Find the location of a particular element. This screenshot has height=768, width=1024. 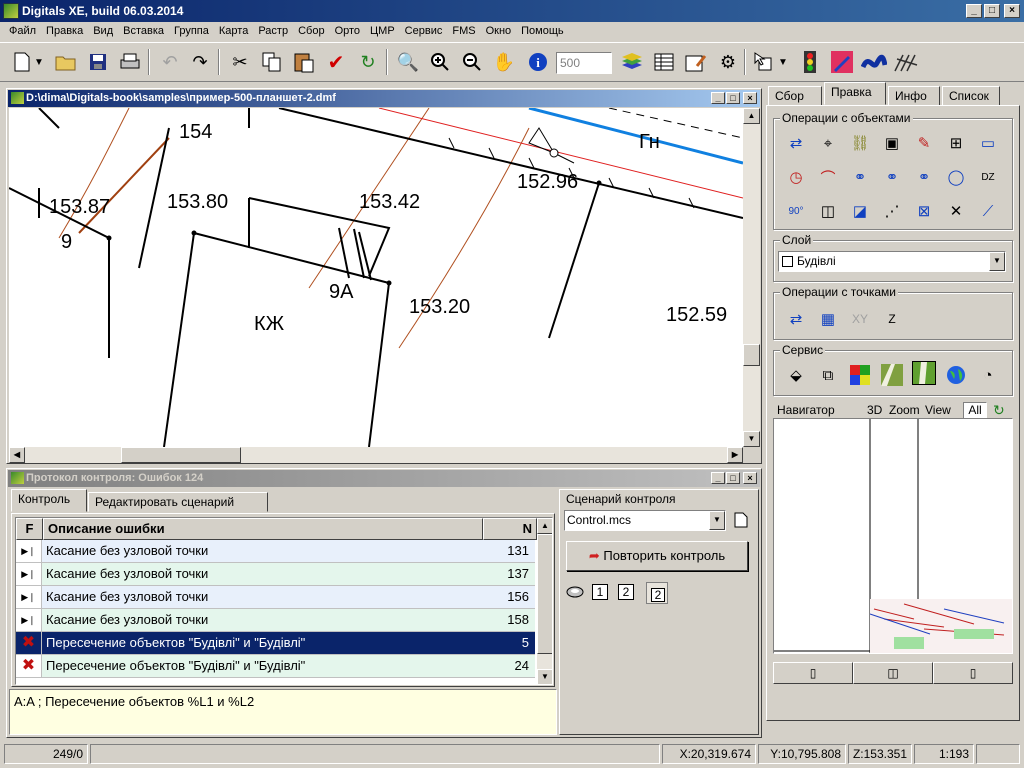

map-vertical-scrollbar: ▲ ▼ is located at coordinates (751, 277).